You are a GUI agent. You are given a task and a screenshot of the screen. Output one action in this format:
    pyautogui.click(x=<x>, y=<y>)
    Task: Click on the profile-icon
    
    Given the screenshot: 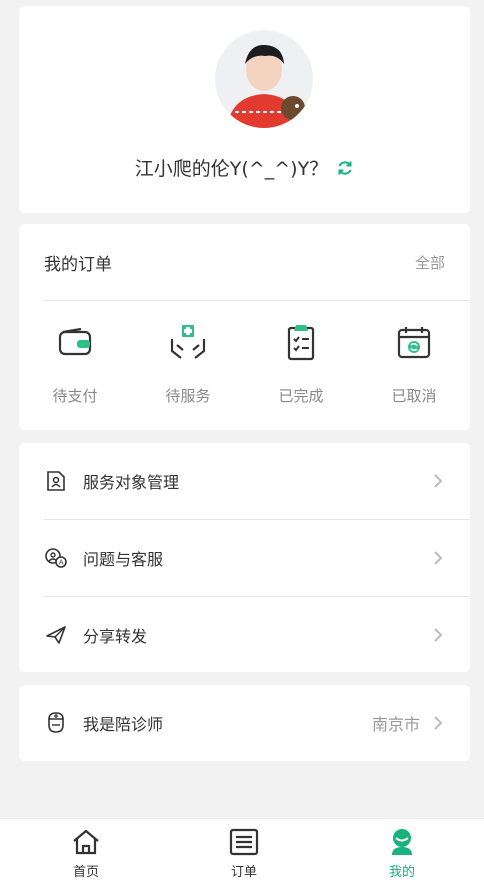 What is the action you would take?
    pyautogui.click(x=402, y=842)
    